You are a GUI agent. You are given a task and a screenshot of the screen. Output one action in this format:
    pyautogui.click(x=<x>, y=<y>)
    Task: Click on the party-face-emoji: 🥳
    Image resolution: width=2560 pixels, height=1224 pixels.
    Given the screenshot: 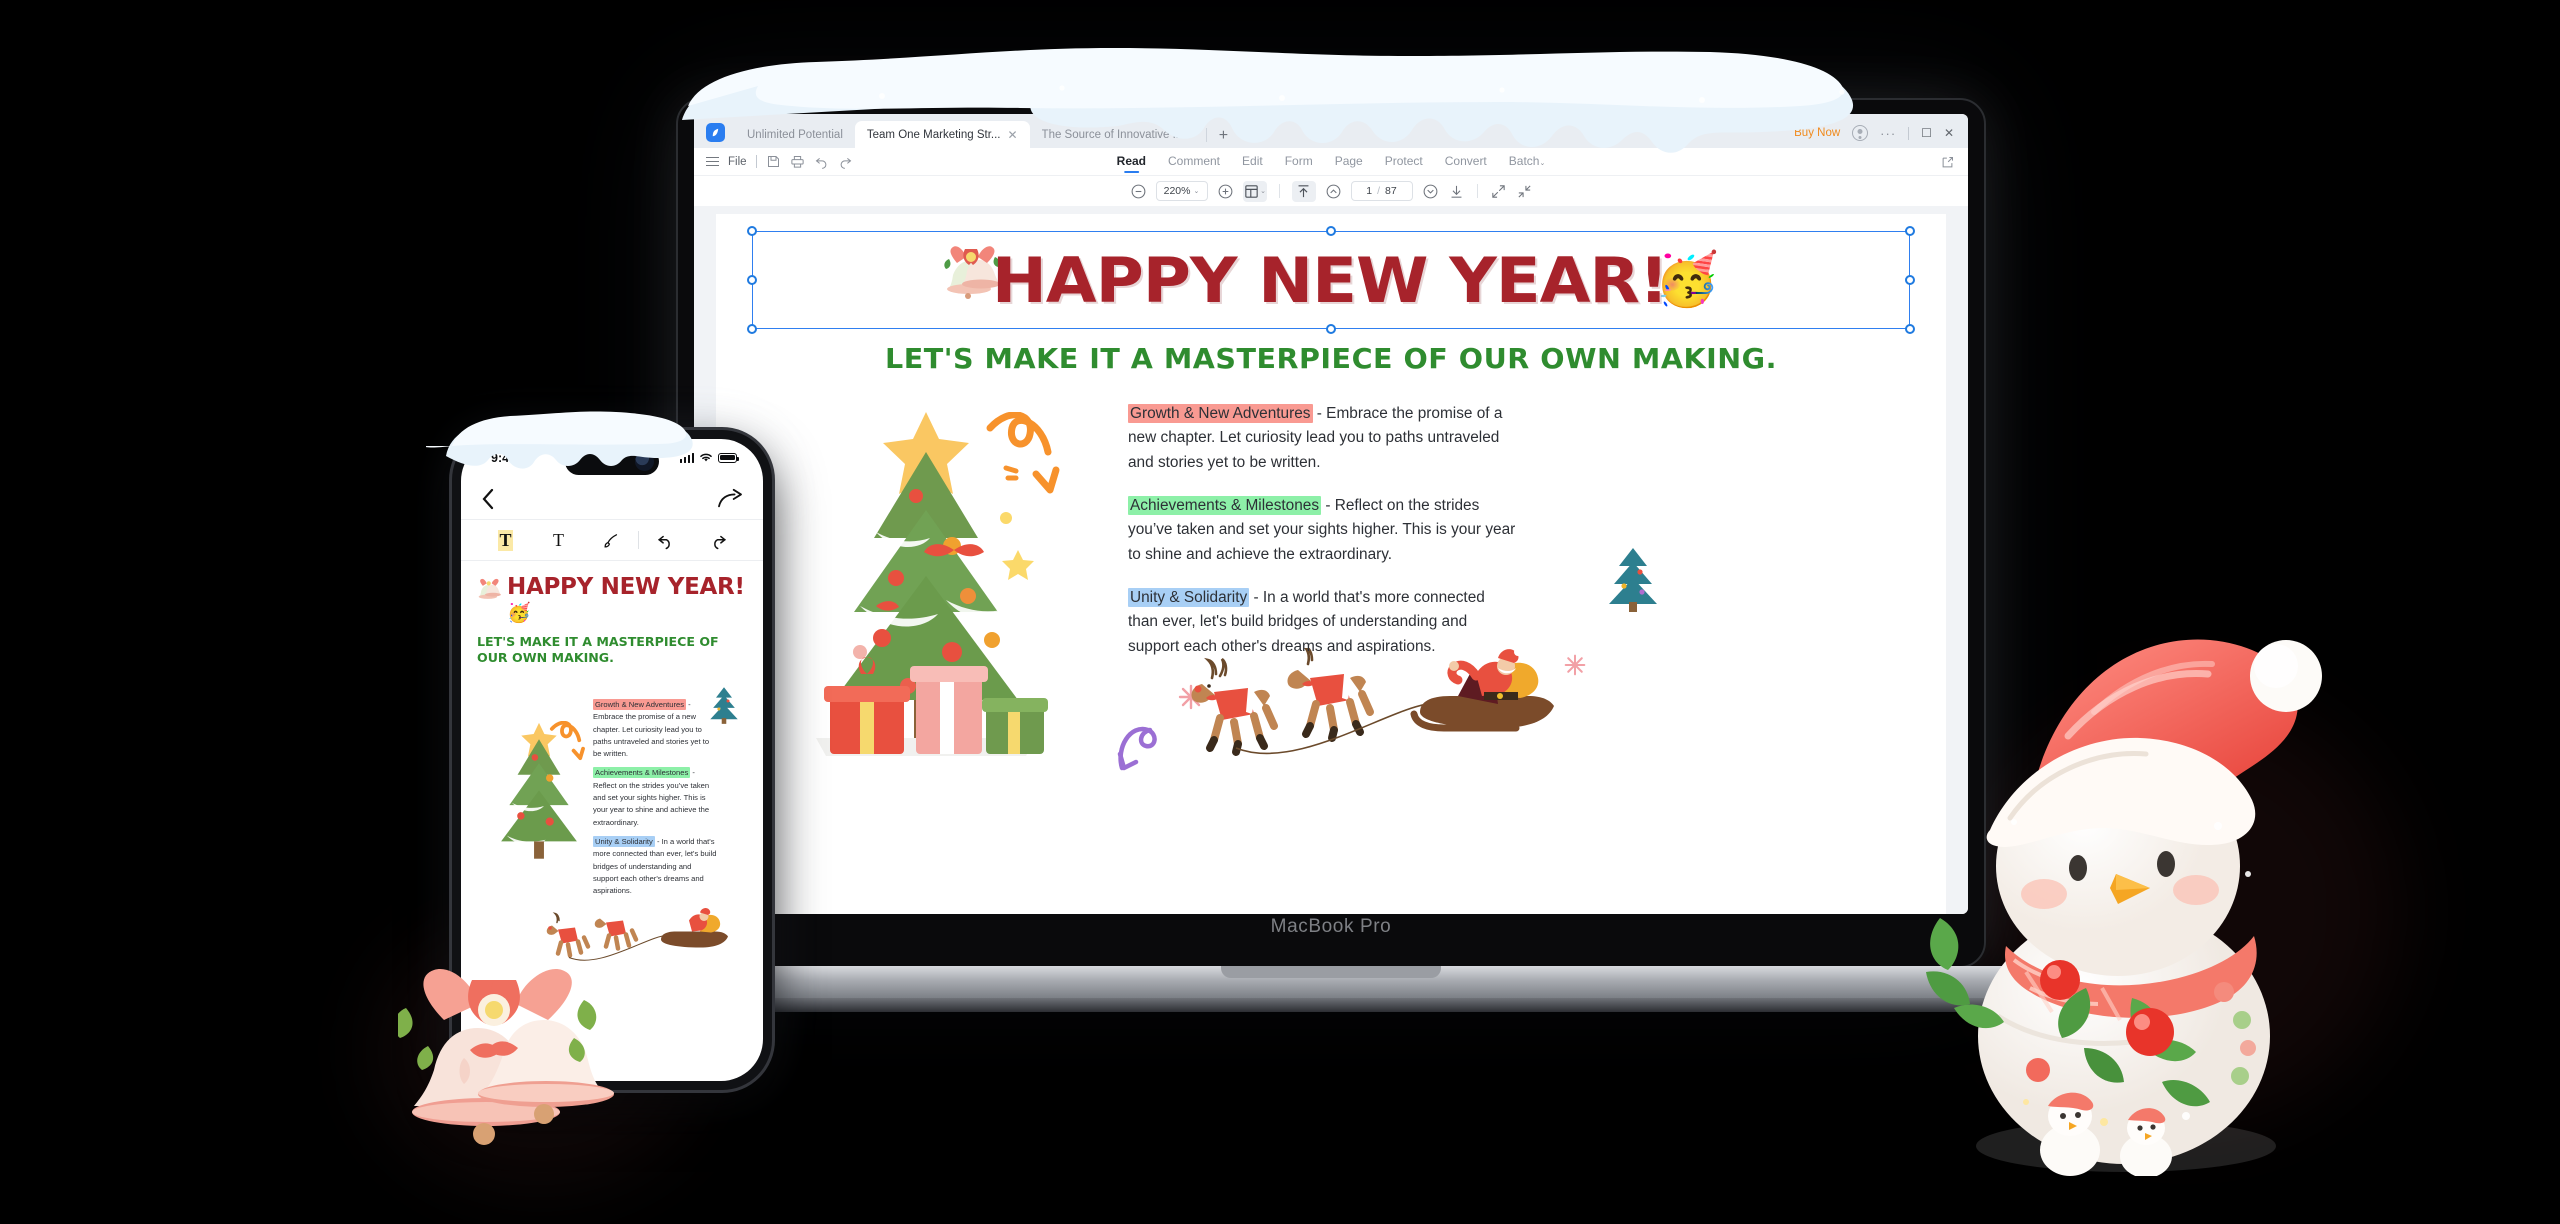 What is the action you would take?
    pyautogui.click(x=519, y=613)
    